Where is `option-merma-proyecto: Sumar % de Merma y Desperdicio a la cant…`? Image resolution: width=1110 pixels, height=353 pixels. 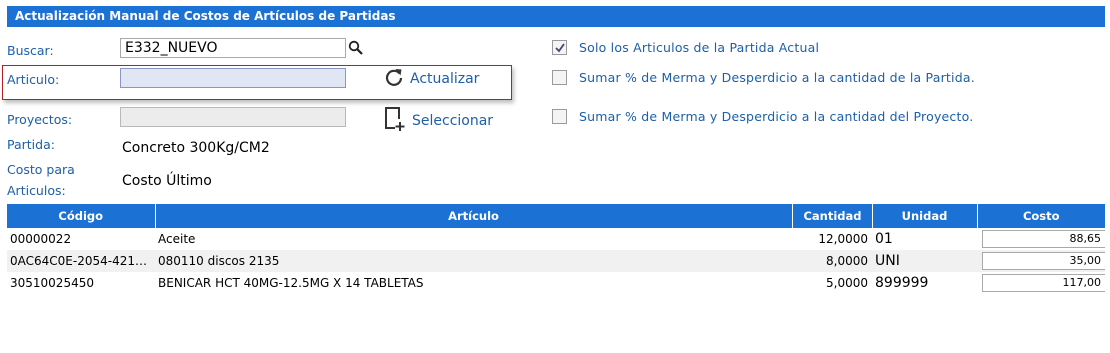
option-merma-proyecto: Sumar % de Merma y Desperdicio a la cant… is located at coordinates (762, 116).